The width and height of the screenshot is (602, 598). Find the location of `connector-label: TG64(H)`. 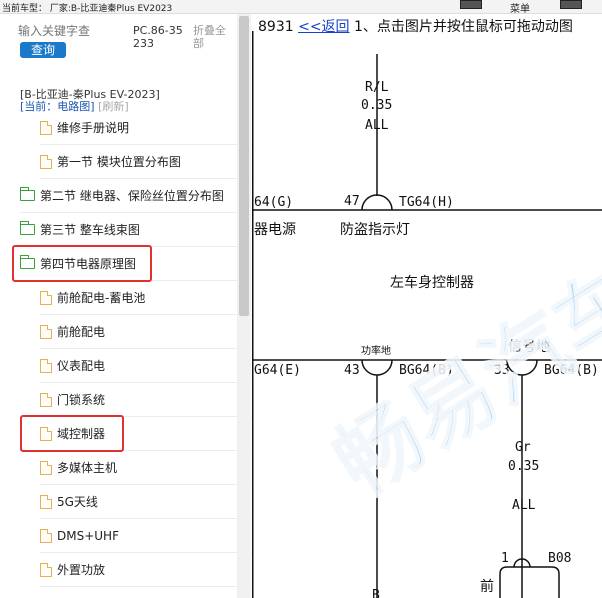

connector-label: TG64(H) is located at coordinates (426, 202).